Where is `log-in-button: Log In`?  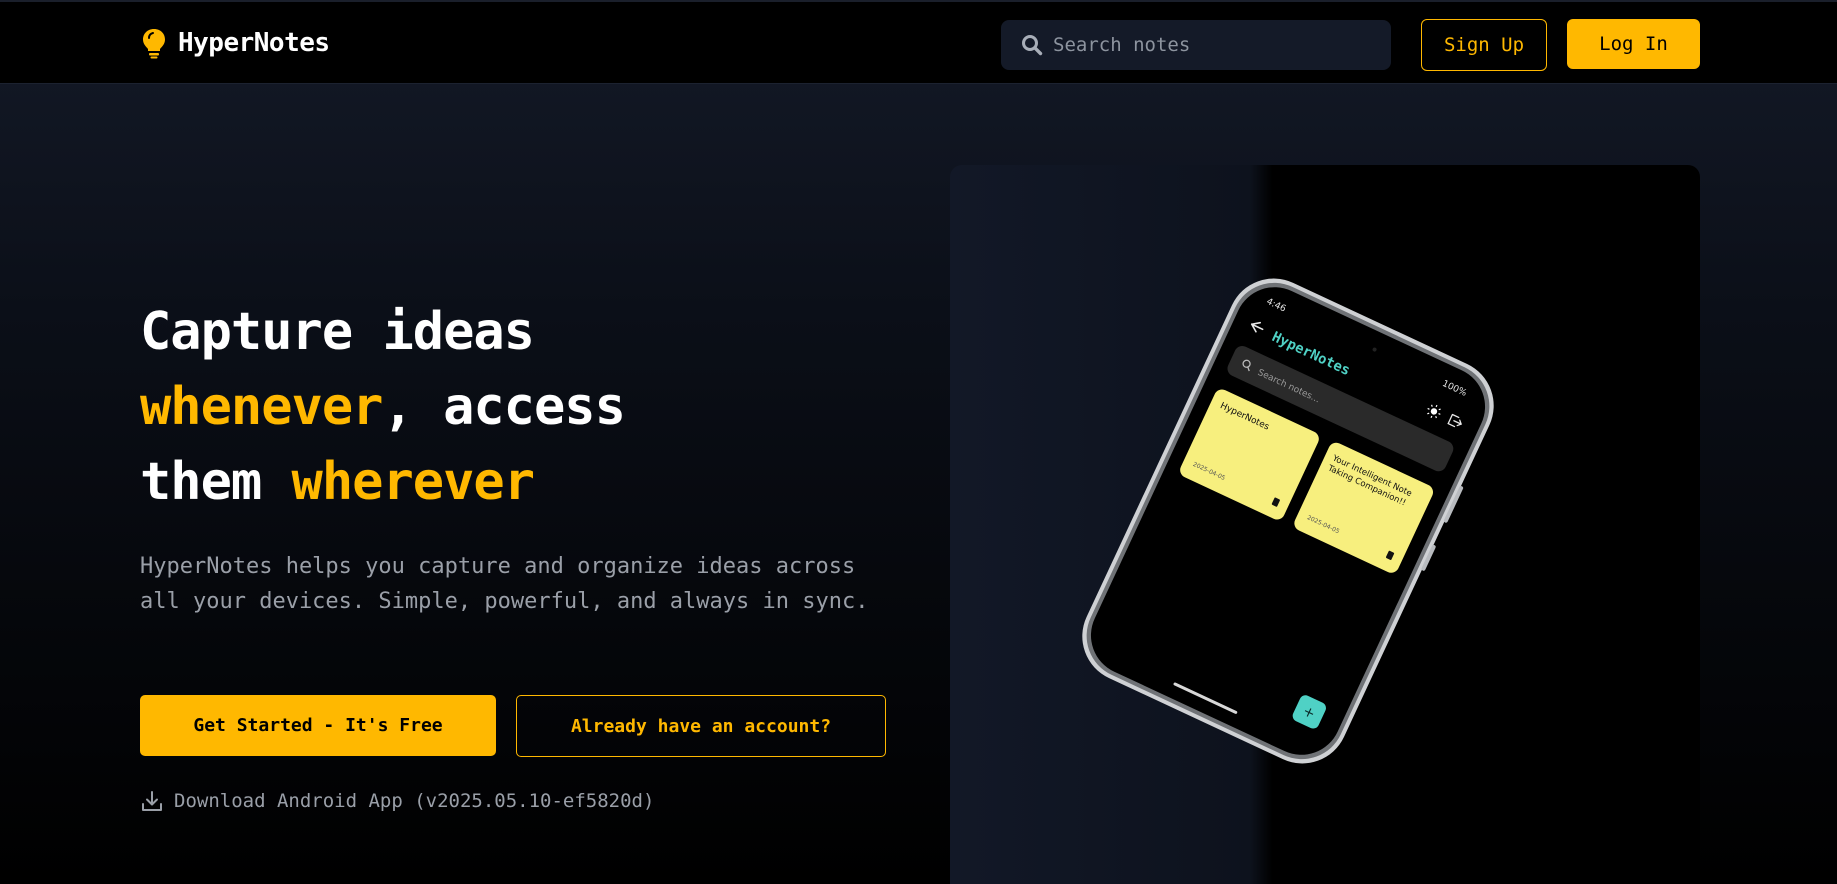 log-in-button: Log In is located at coordinates (1633, 44).